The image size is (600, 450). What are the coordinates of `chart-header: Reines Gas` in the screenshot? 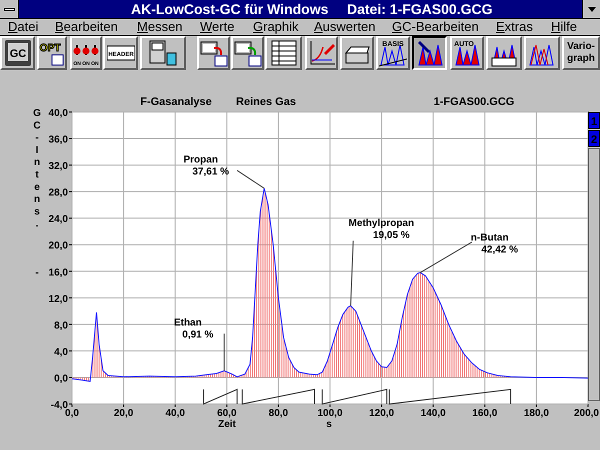 It's located at (266, 102).